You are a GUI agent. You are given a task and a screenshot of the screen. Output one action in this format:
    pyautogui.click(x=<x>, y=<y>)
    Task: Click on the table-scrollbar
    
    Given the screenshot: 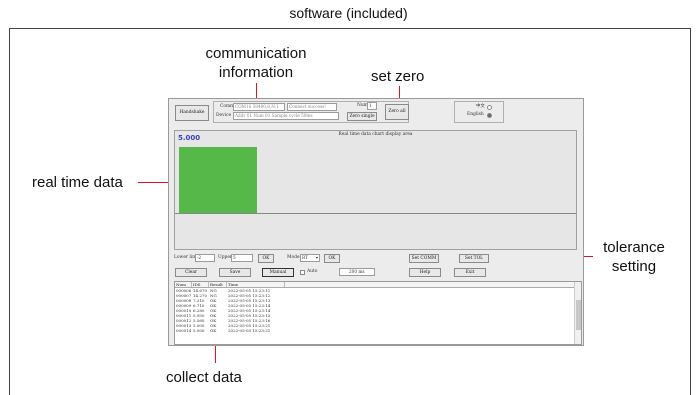 What is the action you would take?
    pyautogui.click(x=577, y=313)
    